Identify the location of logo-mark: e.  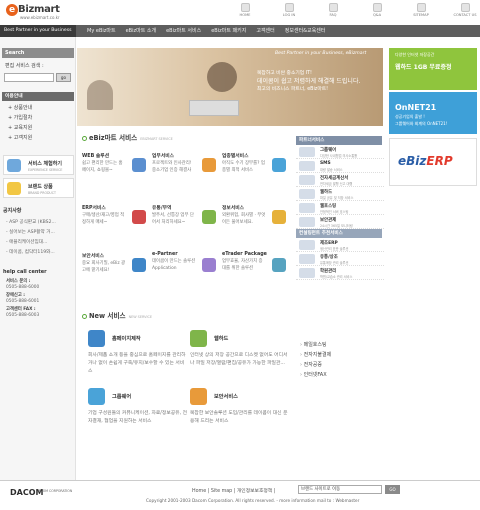
(12, 10).